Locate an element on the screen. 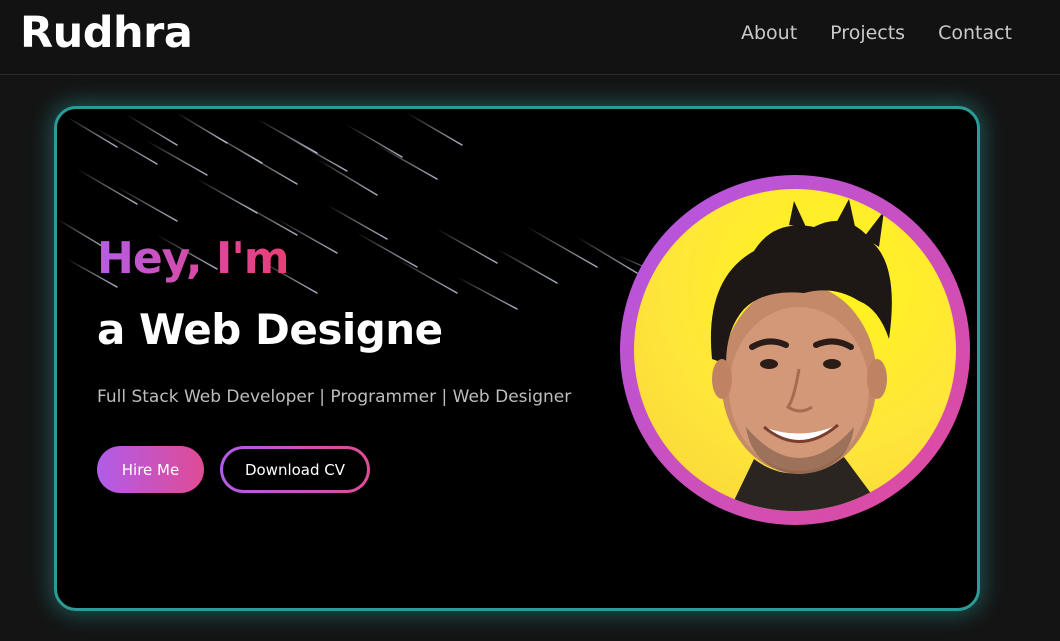 The width and height of the screenshot is (1060, 641). nav-links: About Projects Contact is located at coordinates (876, 33).